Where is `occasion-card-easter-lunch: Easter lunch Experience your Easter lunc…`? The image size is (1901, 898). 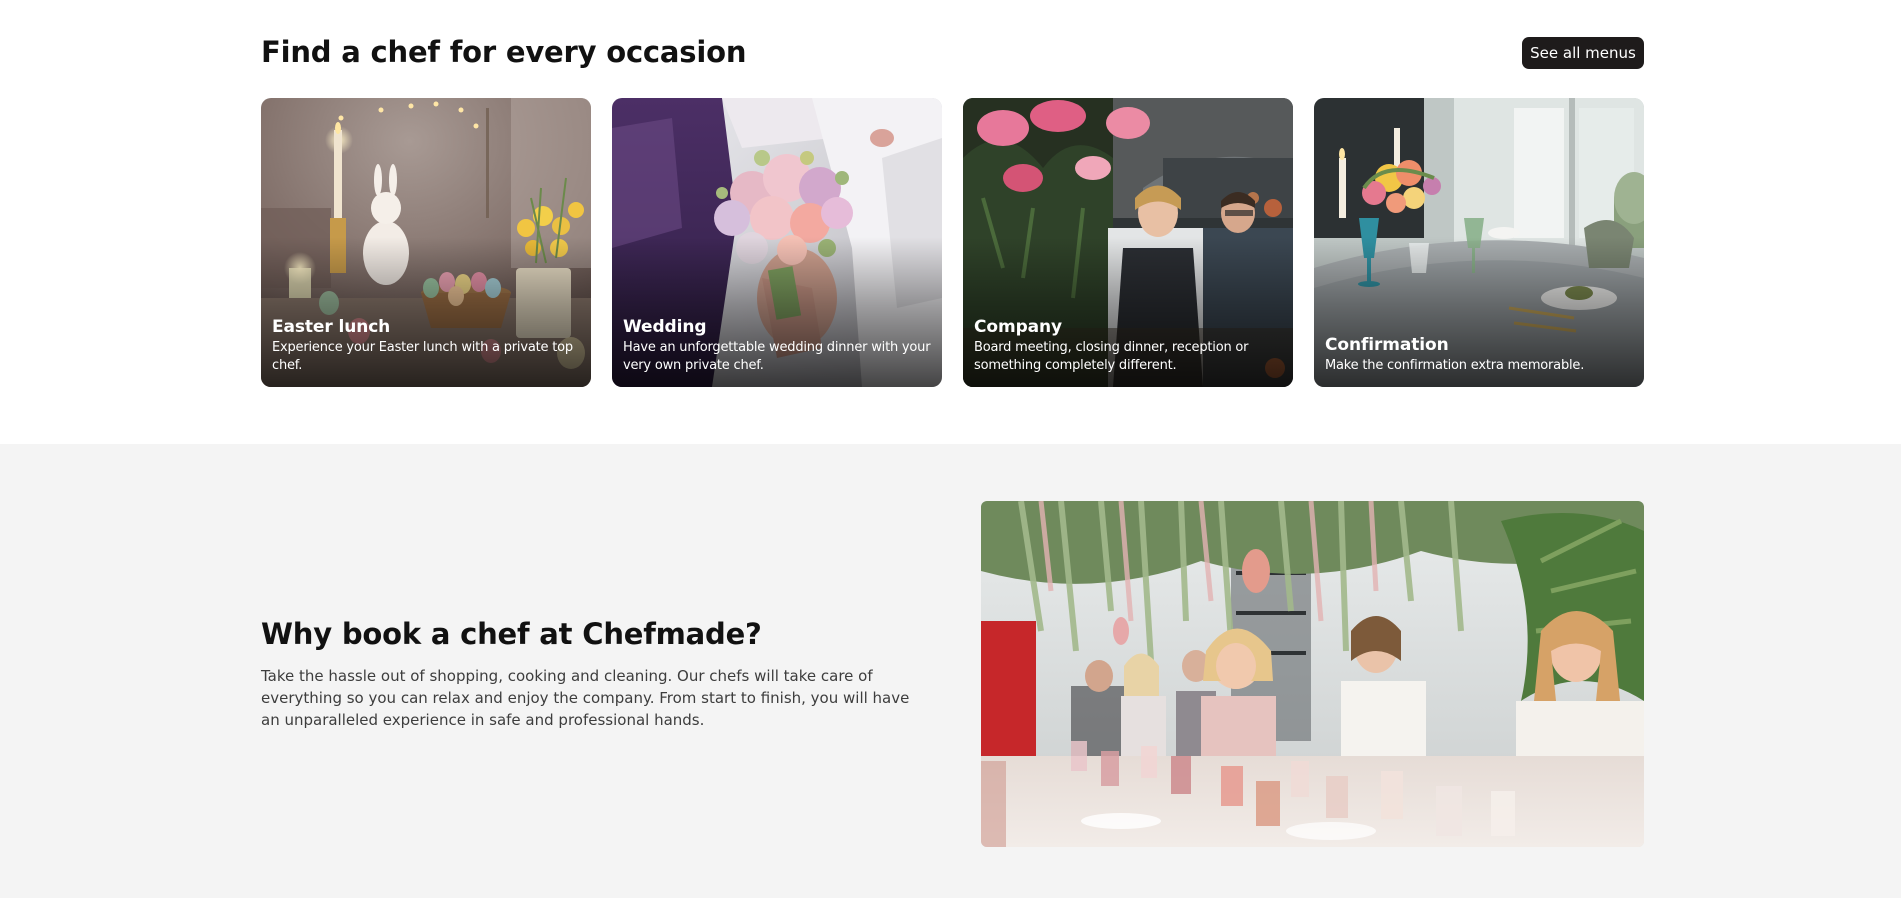
occasion-card-easter-lunch: Easter lunch Experience your Easter lunc… is located at coordinates (426, 242).